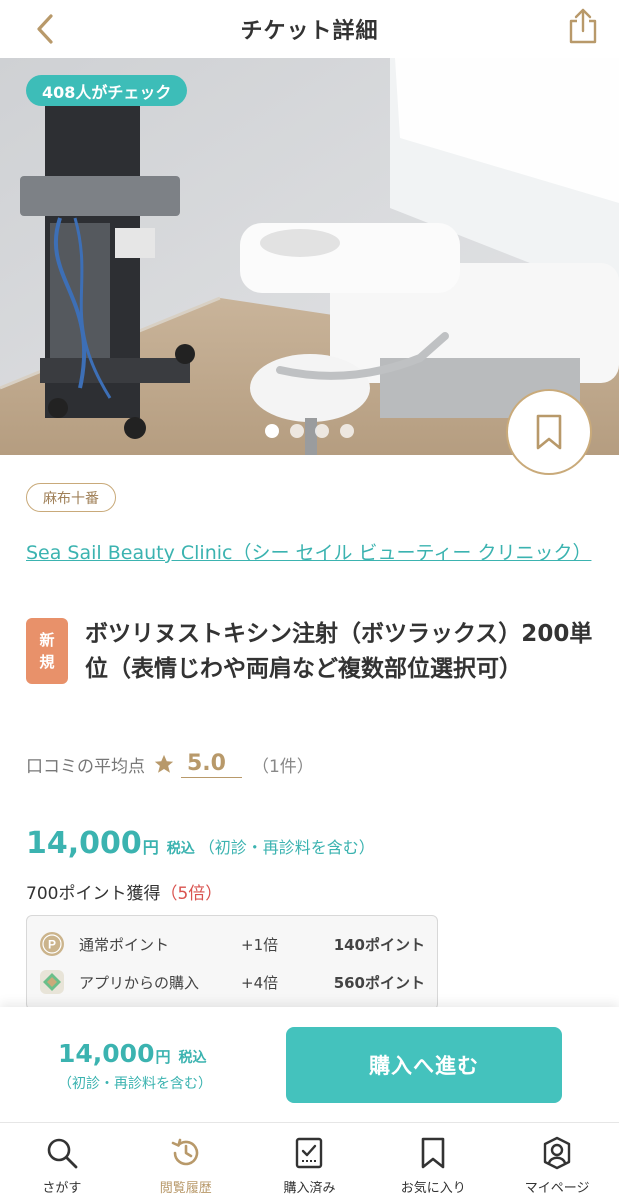  Describe the element at coordinates (106, 1053) in the screenshot. I see `bar-price-amount: 14,000` at that location.